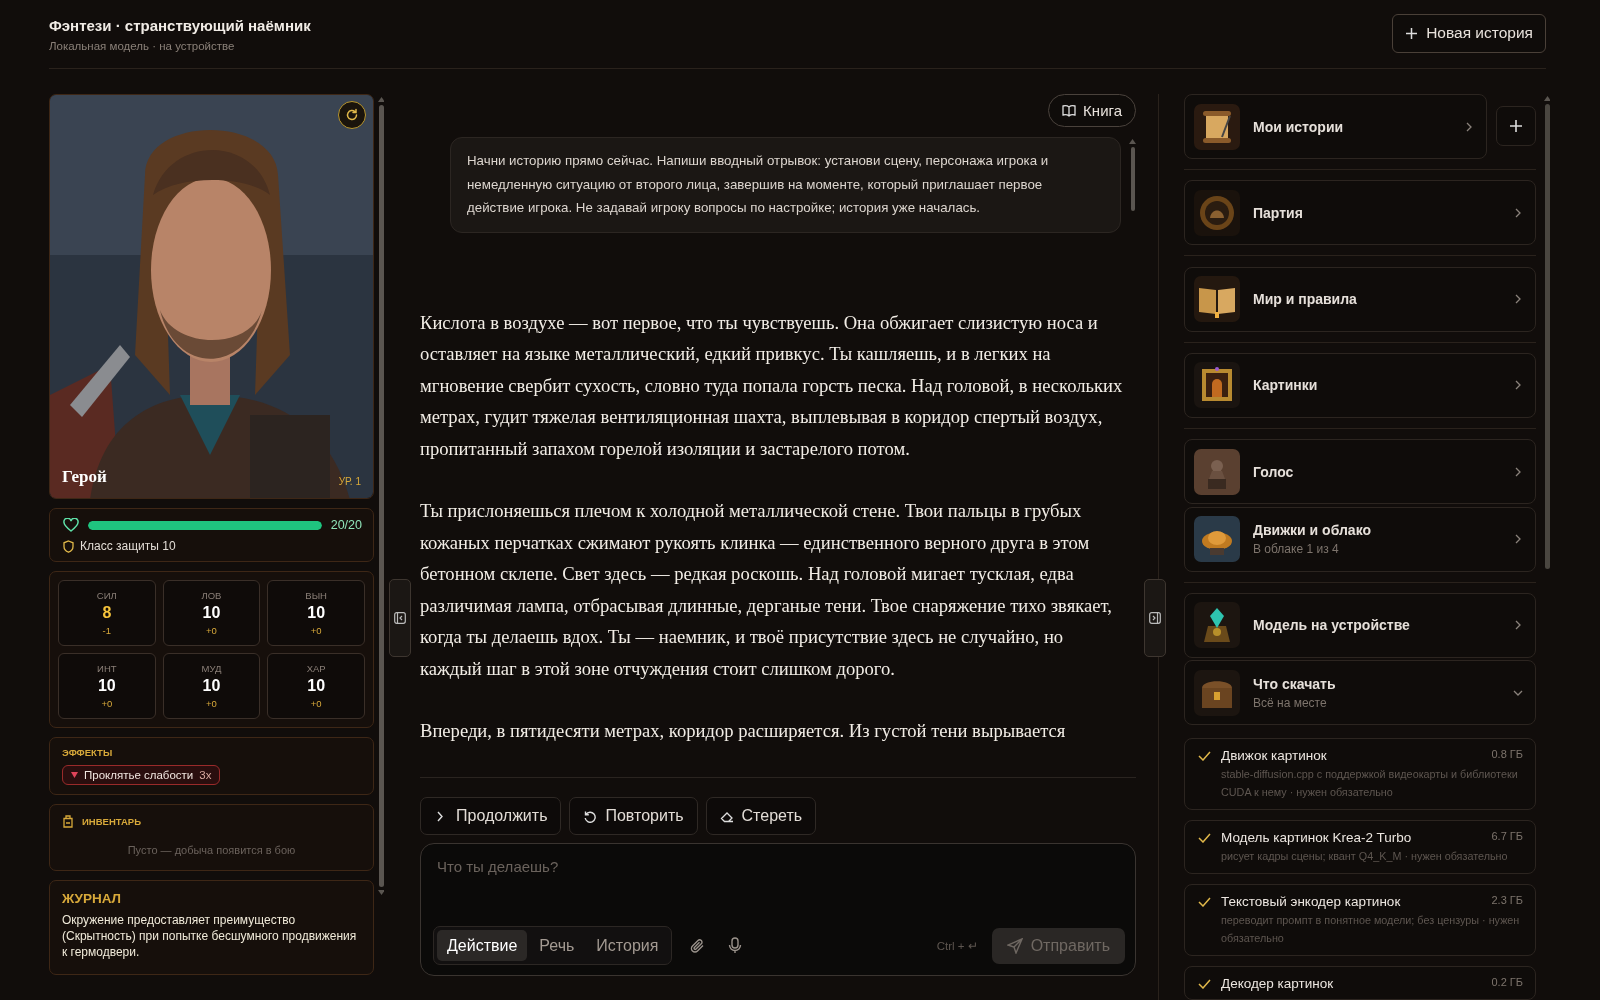 This screenshot has width=1600, height=1000. Describe the element at coordinates (1286, 385) in the screenshot. I see `menu-item-title: Картинки` at that location.